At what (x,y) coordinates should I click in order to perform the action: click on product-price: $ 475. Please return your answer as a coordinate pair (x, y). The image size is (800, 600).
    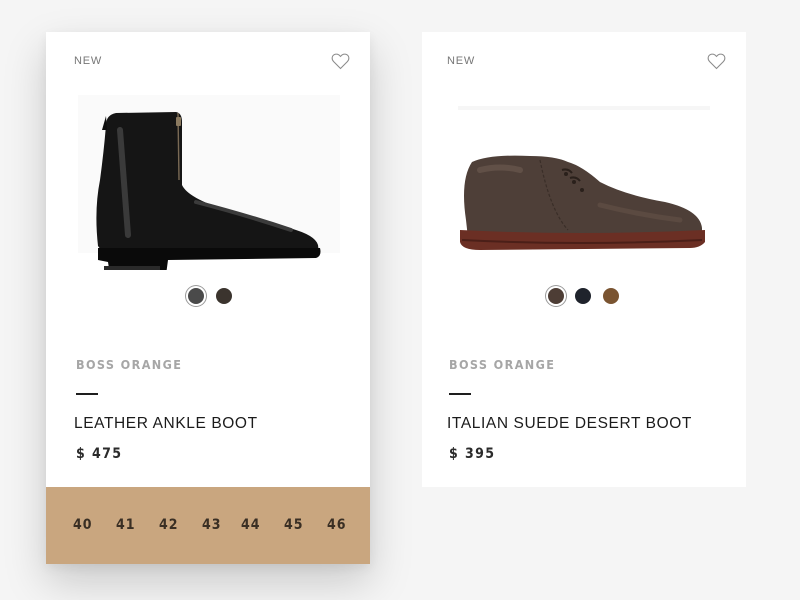
    Looking at the image, I should click on (99, 454).